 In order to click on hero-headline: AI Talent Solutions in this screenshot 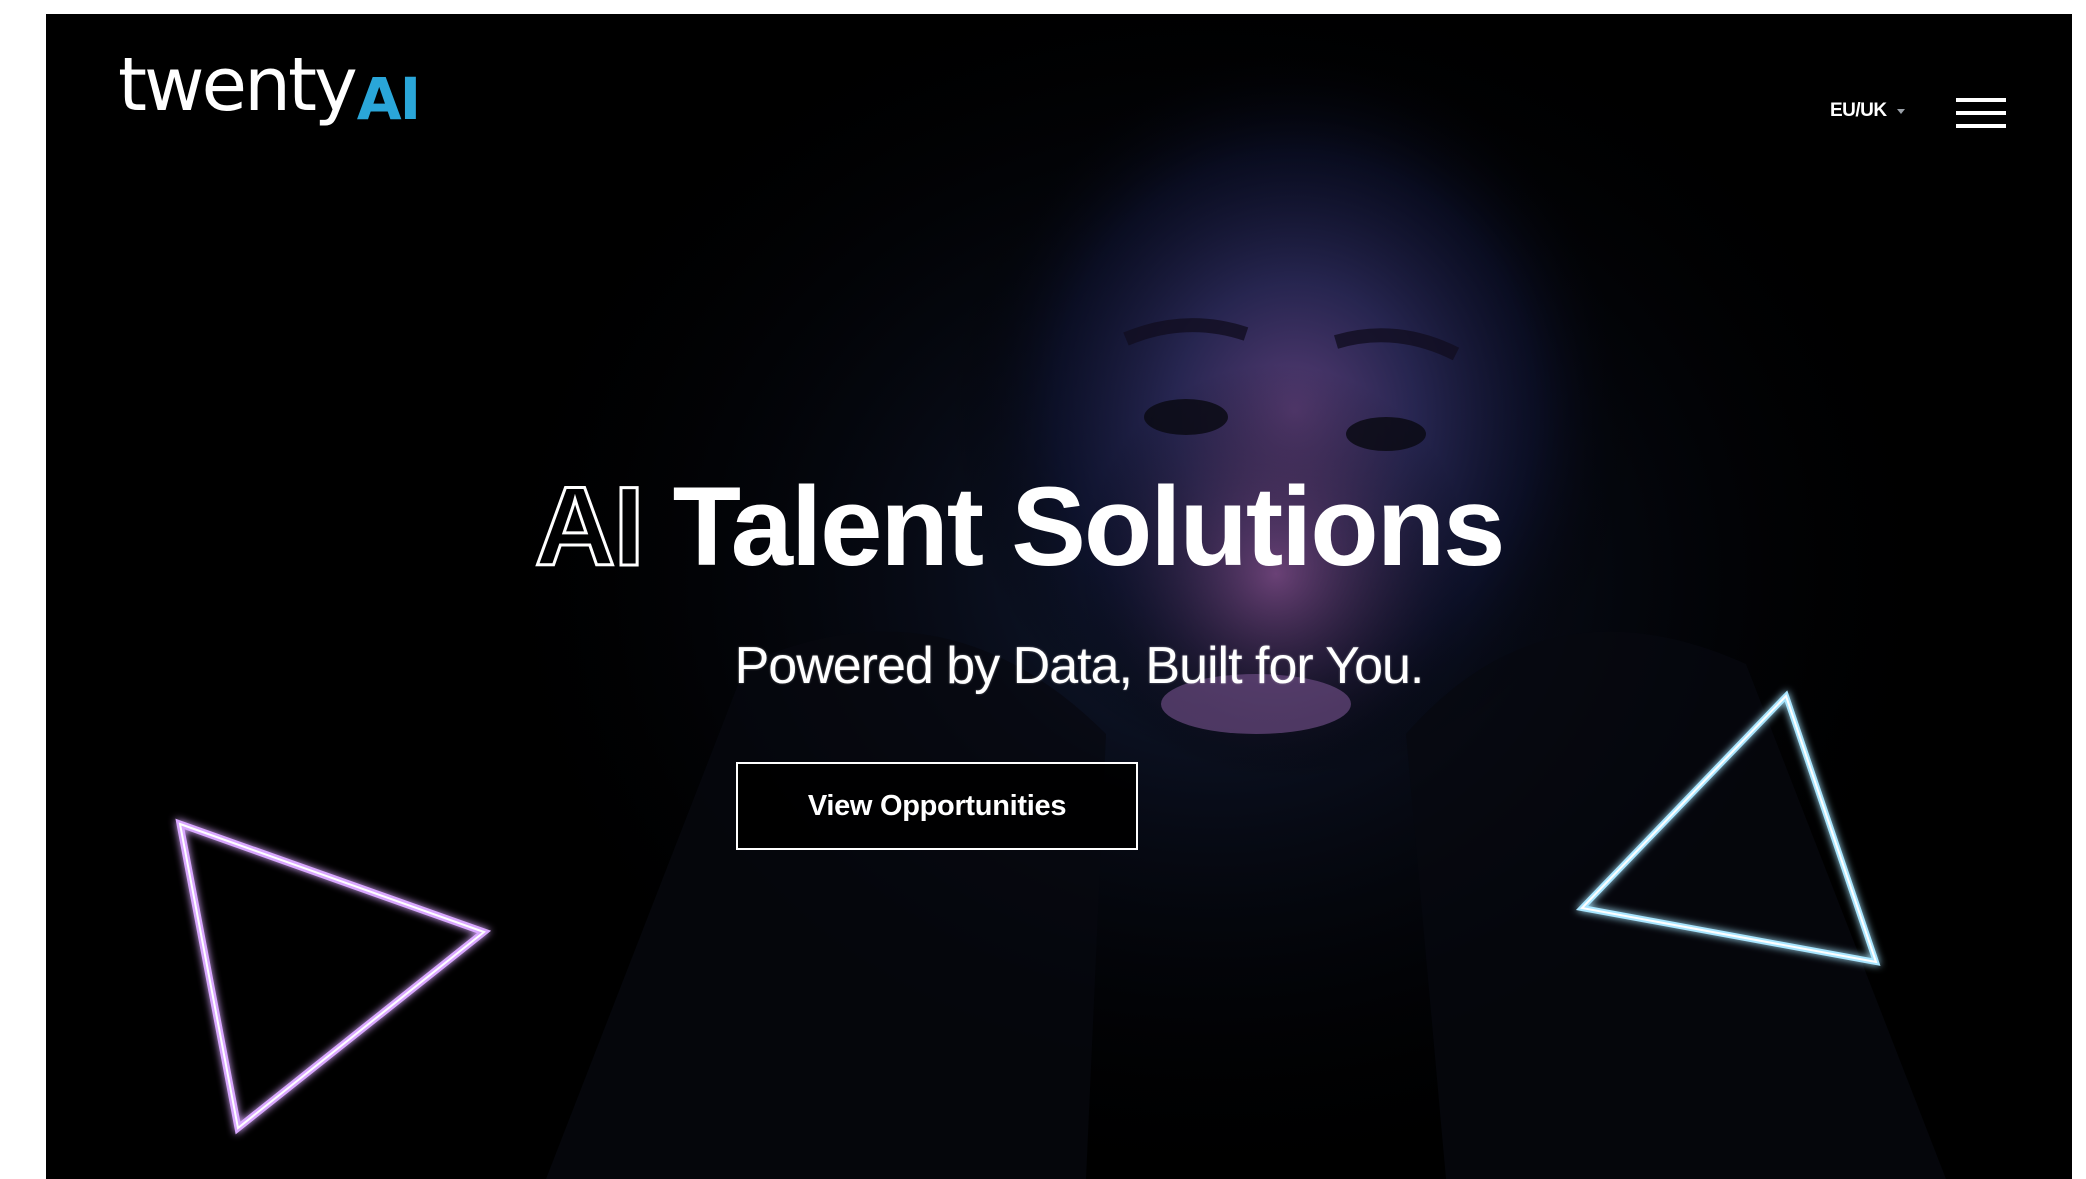, I will do `click(1059, 526)`.